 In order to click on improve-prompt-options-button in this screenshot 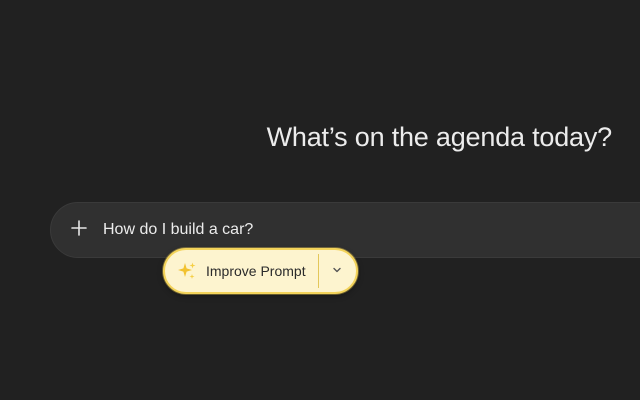, I will do `click(337, 271)`.